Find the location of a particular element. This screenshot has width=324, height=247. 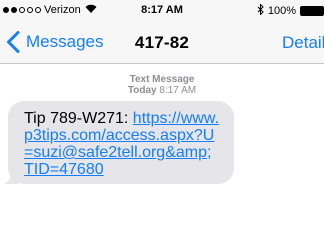

message-date-day: Today is located at coordinates (142, 90).